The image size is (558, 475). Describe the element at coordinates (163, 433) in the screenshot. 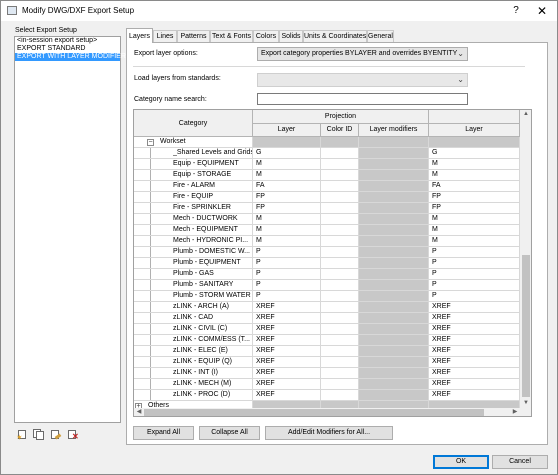

I see `expand-all-button: Expand All` at that location.